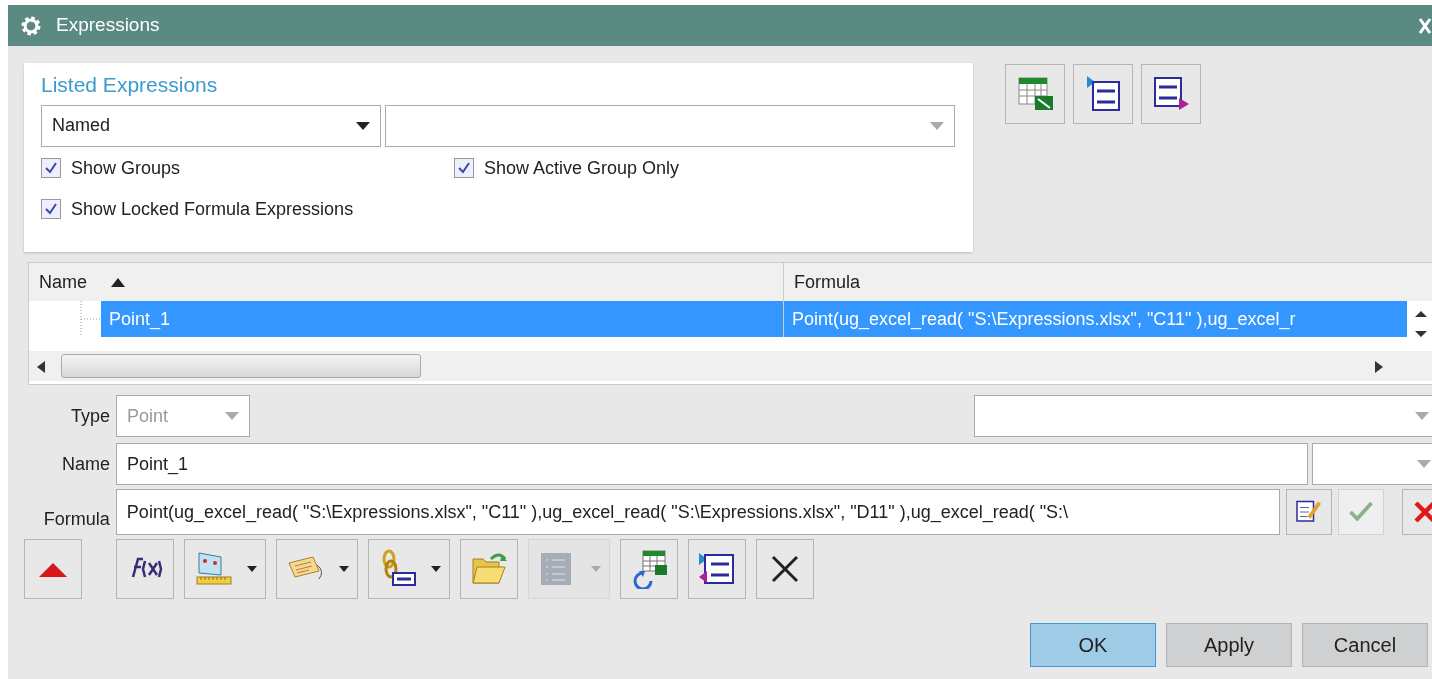  What do you see at coordinates (148, 416) in the screenshot?
I see `type-value: Point` at bounding box center [148, 416].